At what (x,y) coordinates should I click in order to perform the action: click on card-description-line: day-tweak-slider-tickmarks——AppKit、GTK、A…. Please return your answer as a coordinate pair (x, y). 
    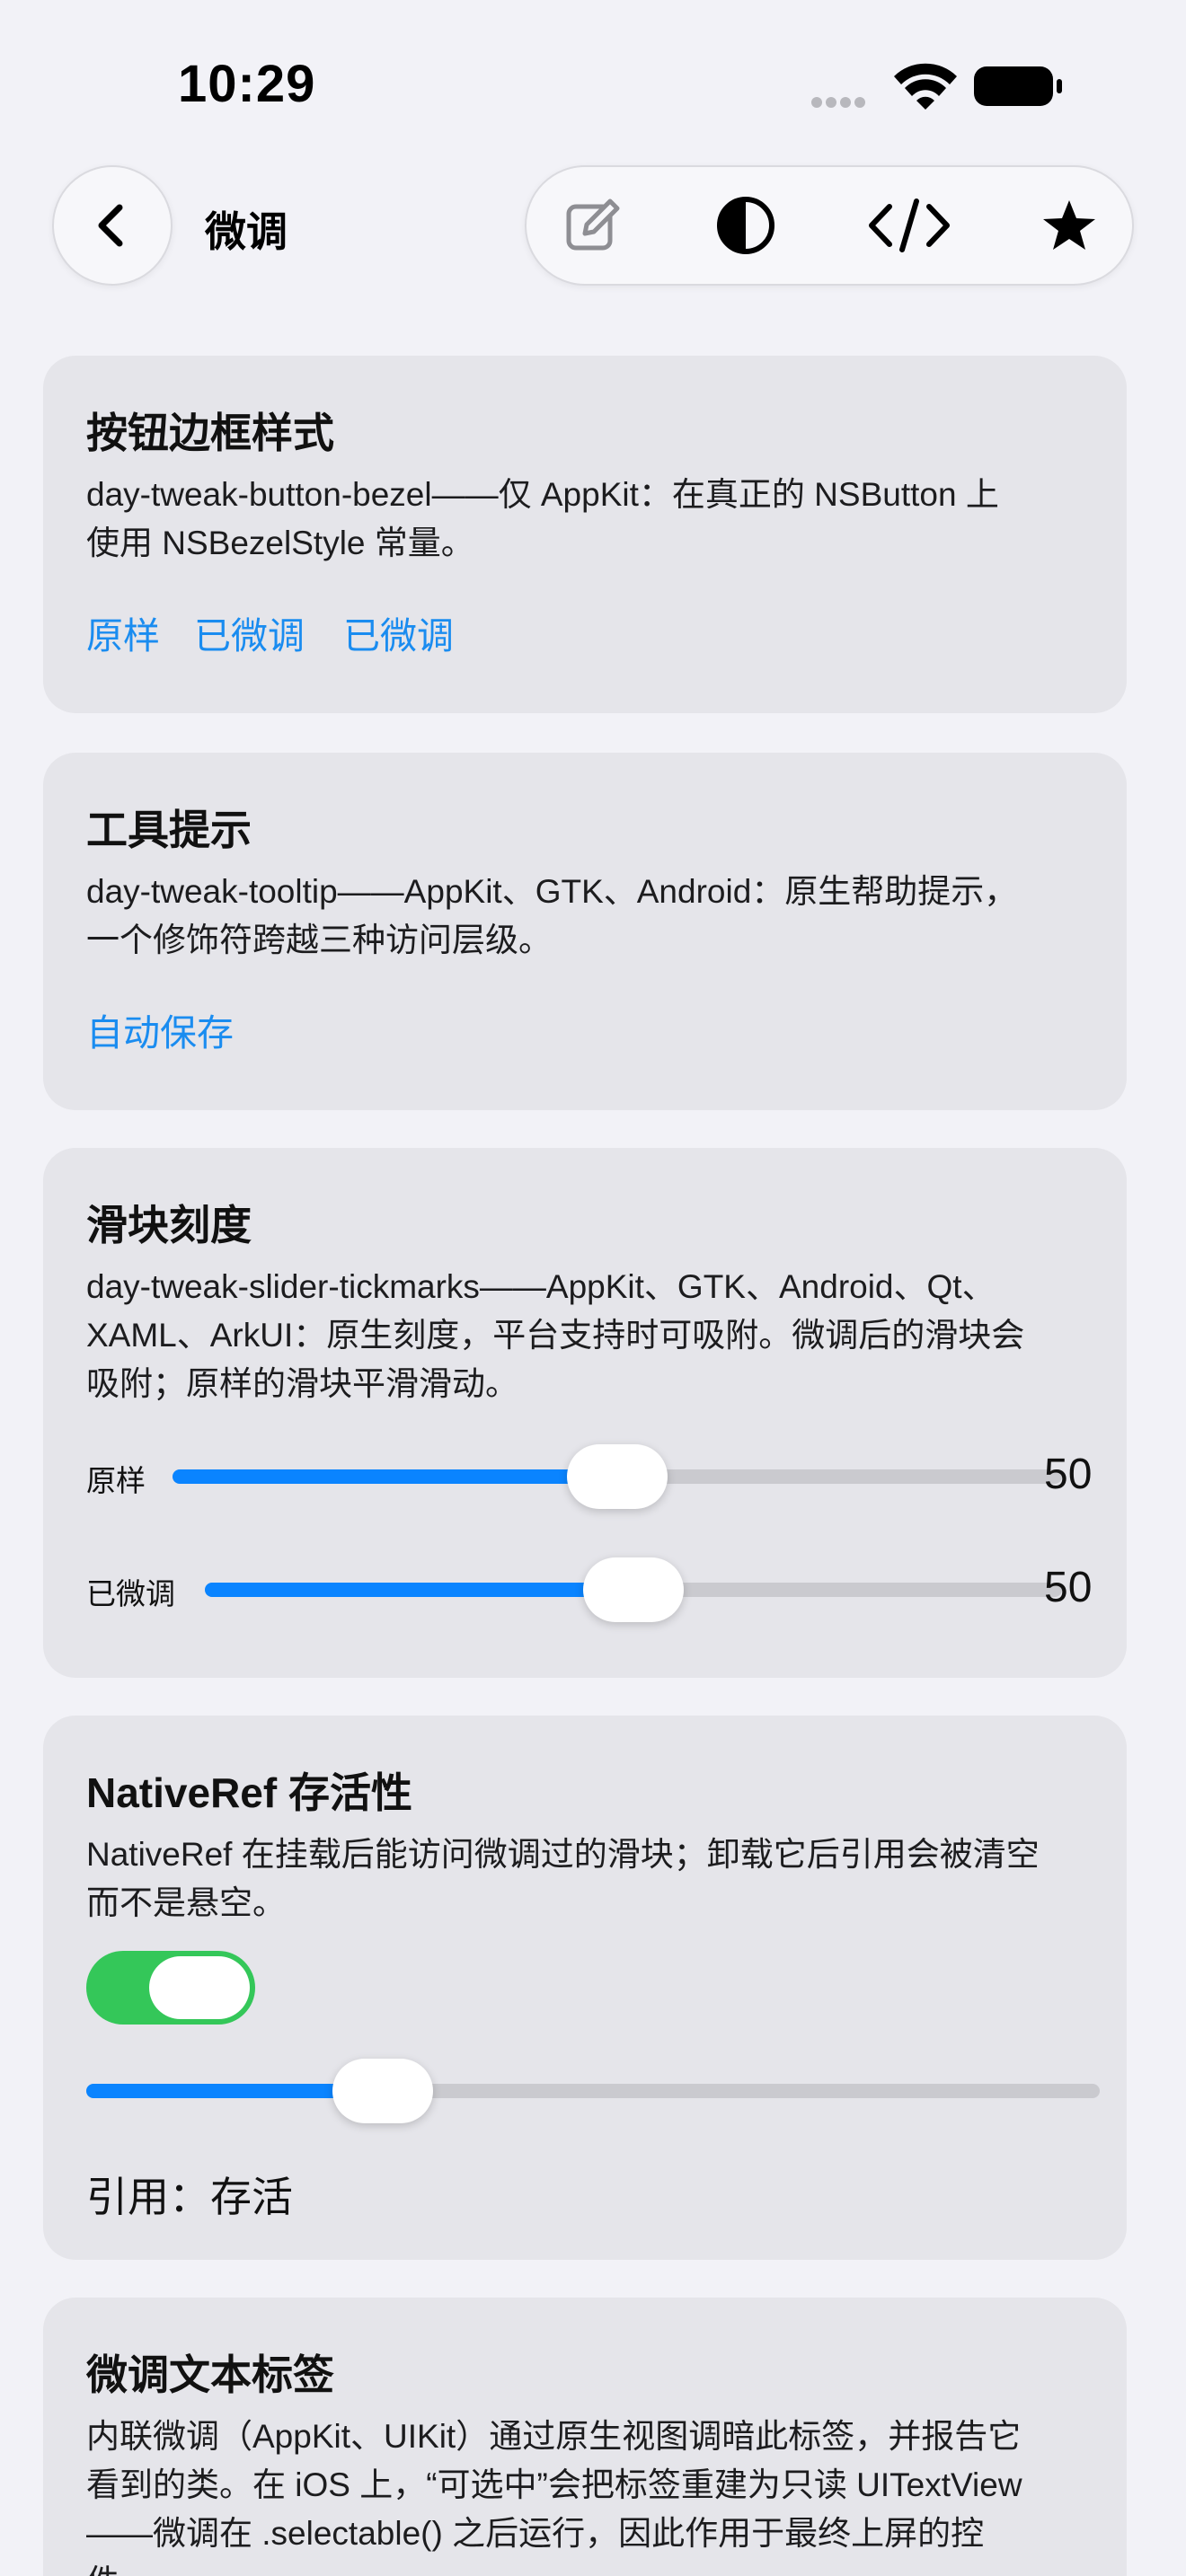
    Looking at the image, I should click on (541, 1286).